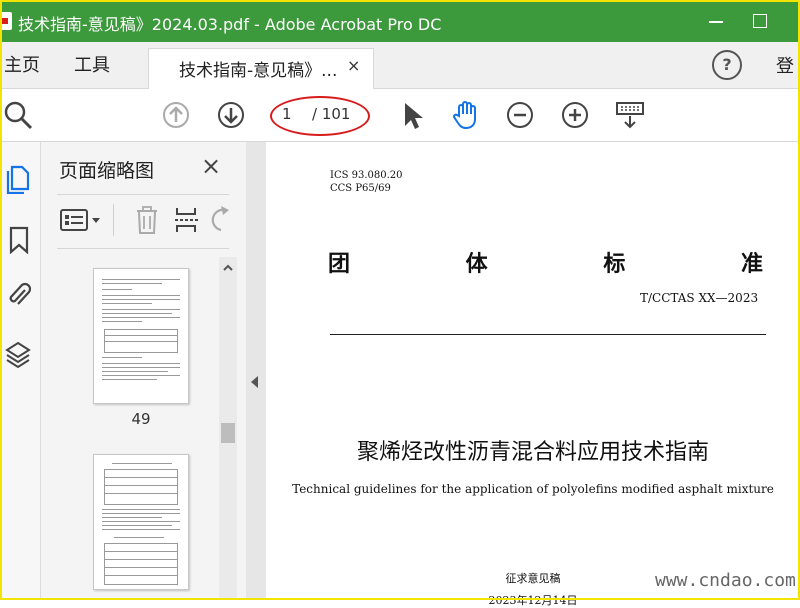 The image size is (800, 608). I want to click on search-icon, so click(18, 115).